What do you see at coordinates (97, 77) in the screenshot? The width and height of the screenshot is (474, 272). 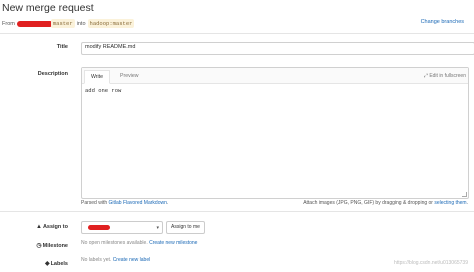 I see `tab-write: Write` at bounding box center [97, 77].